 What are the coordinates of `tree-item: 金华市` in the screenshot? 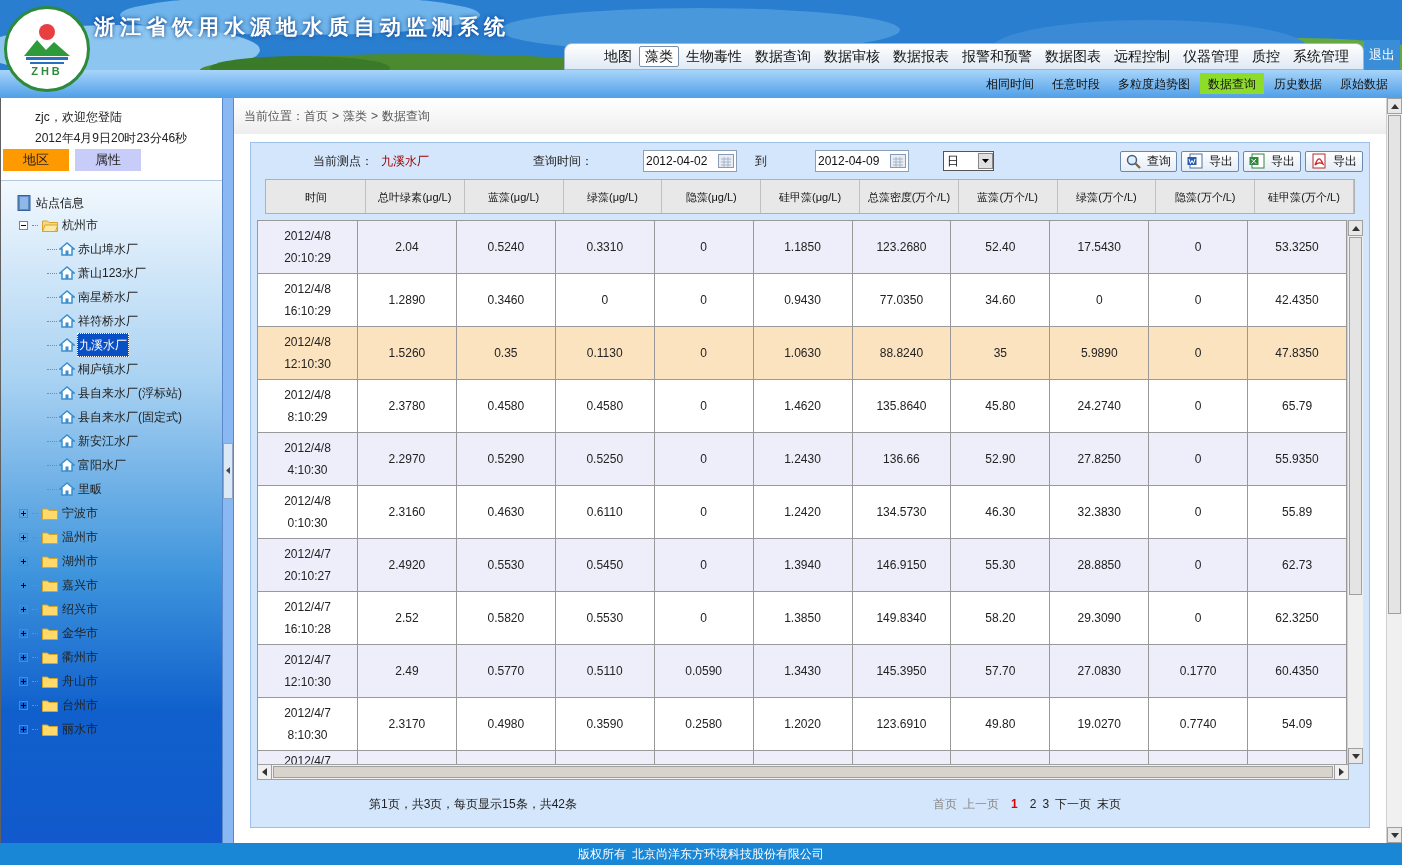 It's located at (80, 633).